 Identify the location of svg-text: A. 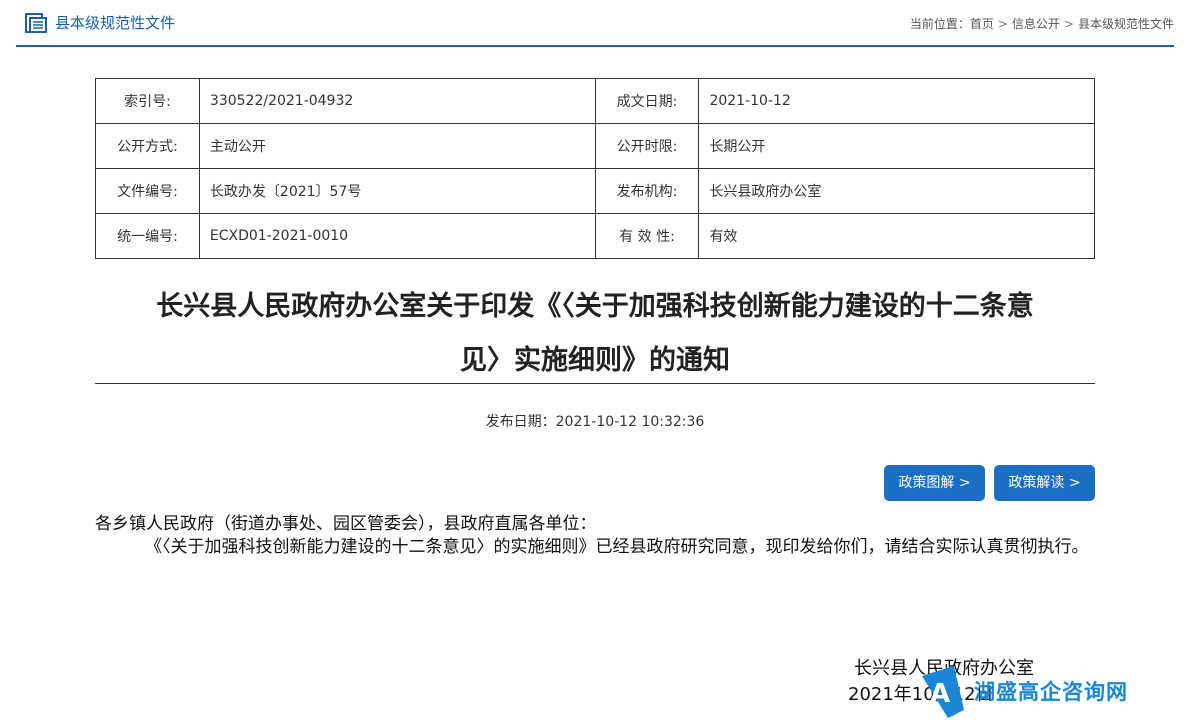
(940, 694).